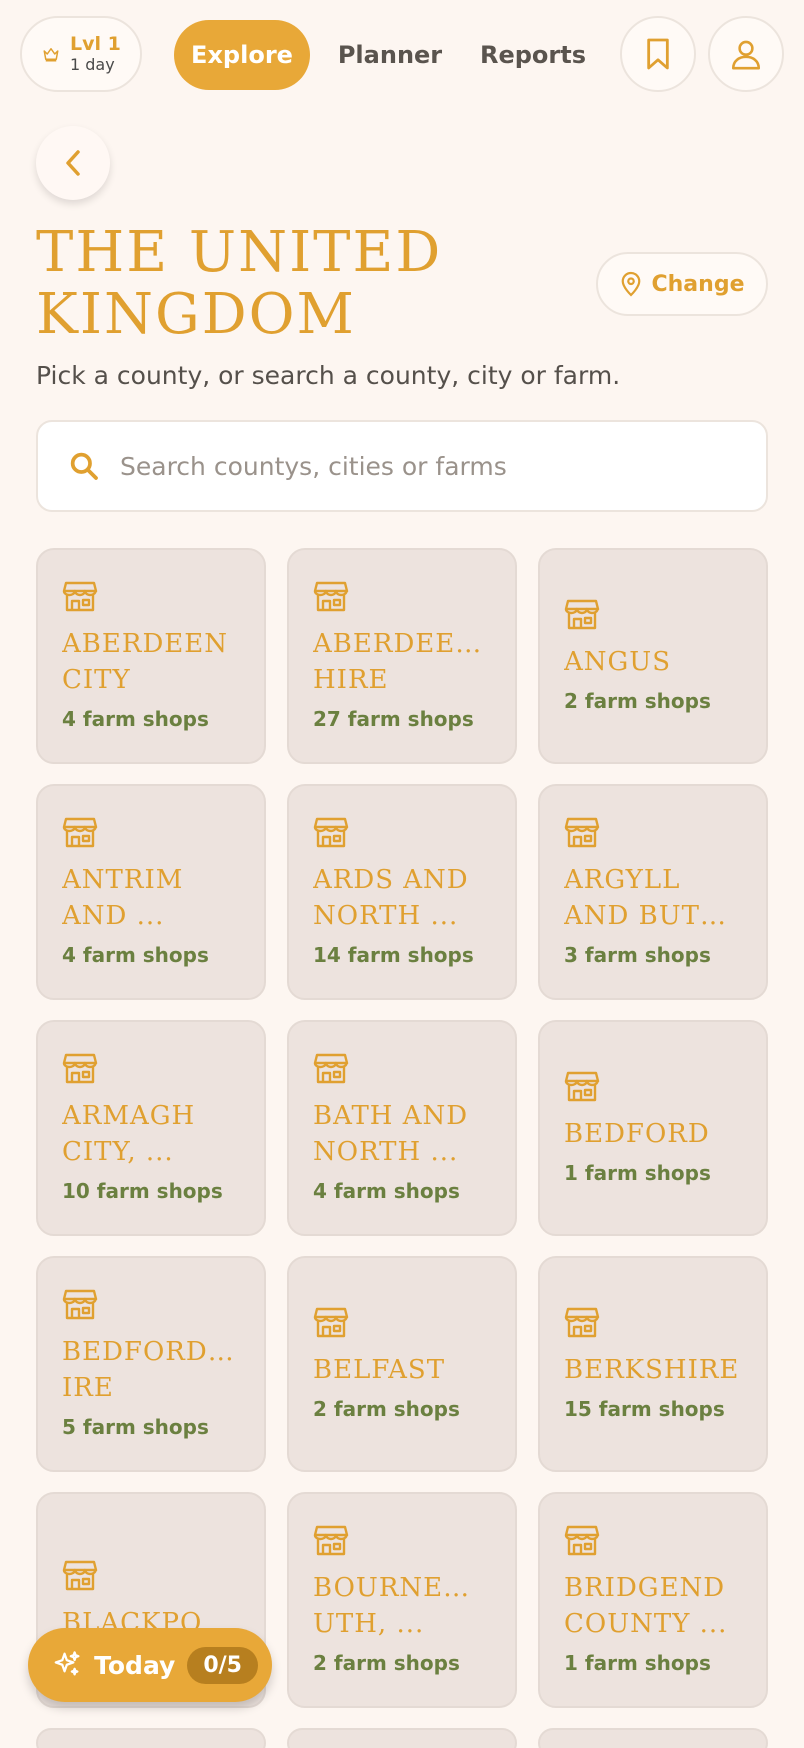 The image size is (804, 1748). What do you see at coordinates (145, 644) in the screenshot?
I see `county-name: ABERDEEN` at bounding box center [145, 644].